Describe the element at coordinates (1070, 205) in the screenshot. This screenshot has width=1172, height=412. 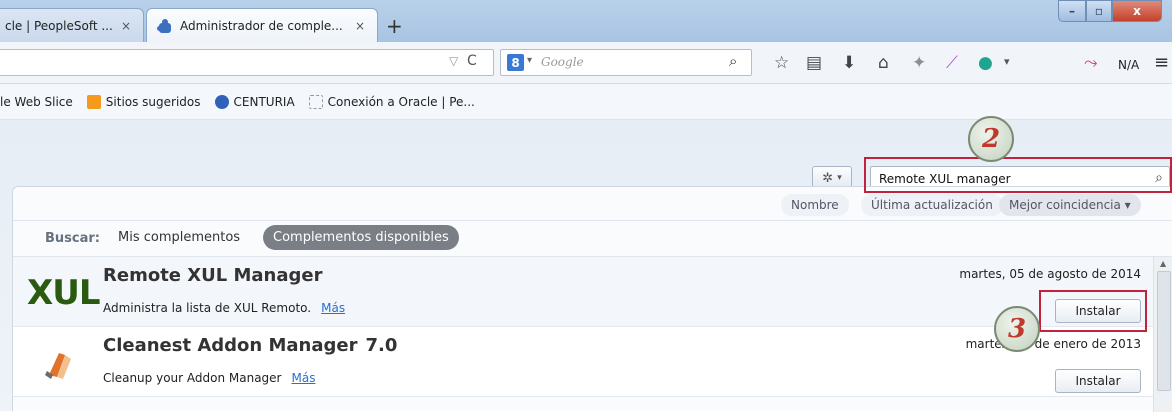
I see `sort-by-best-match-button: Mejor coincidencia ▾` at that location.